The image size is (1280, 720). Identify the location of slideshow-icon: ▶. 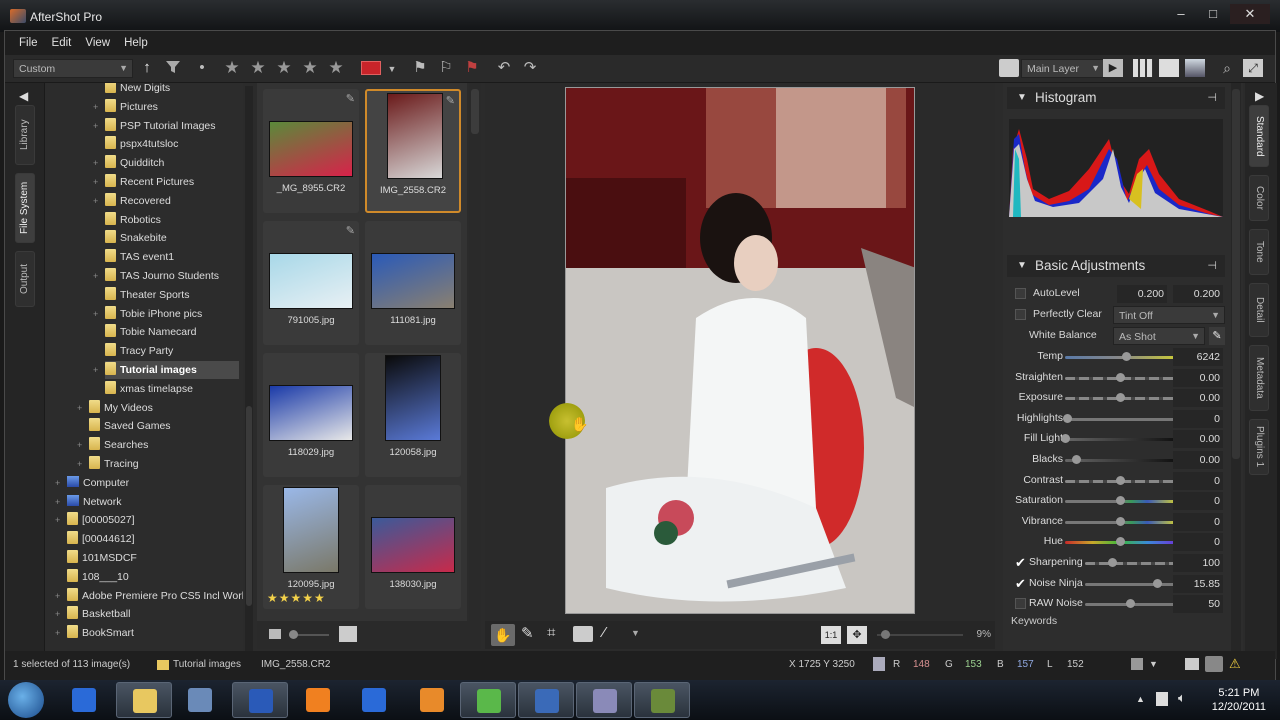
(1113, 68).